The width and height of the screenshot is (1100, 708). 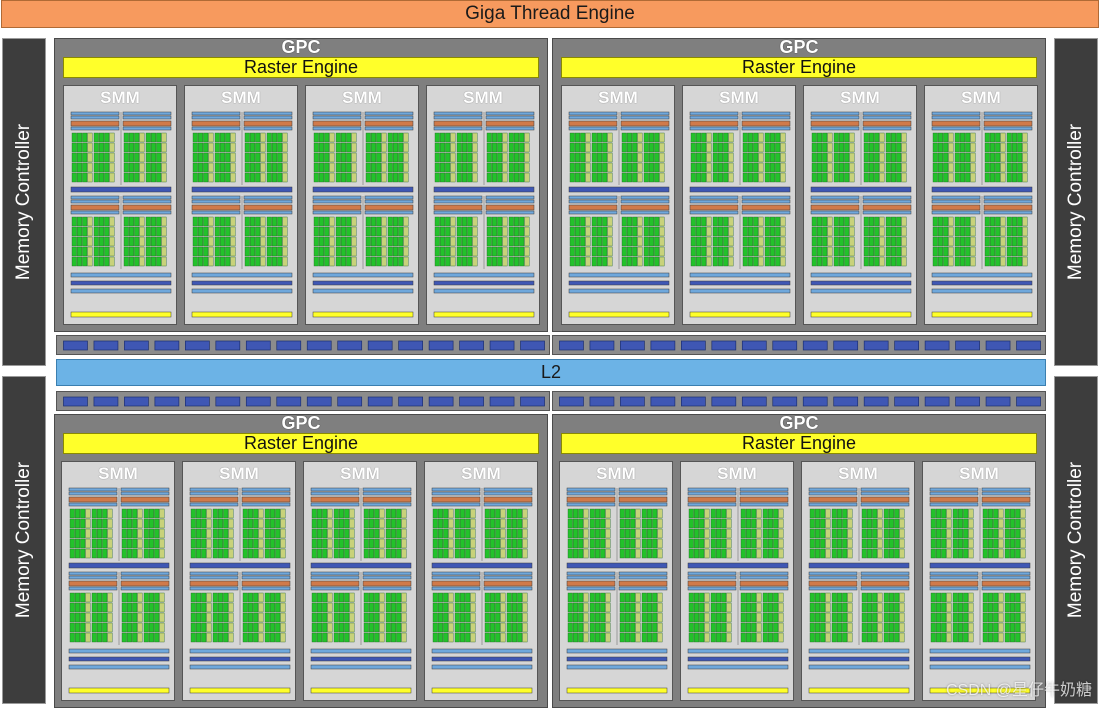 I want to click on memory-controller-top-right: Memory Controller, so click(x=1076, y=202).